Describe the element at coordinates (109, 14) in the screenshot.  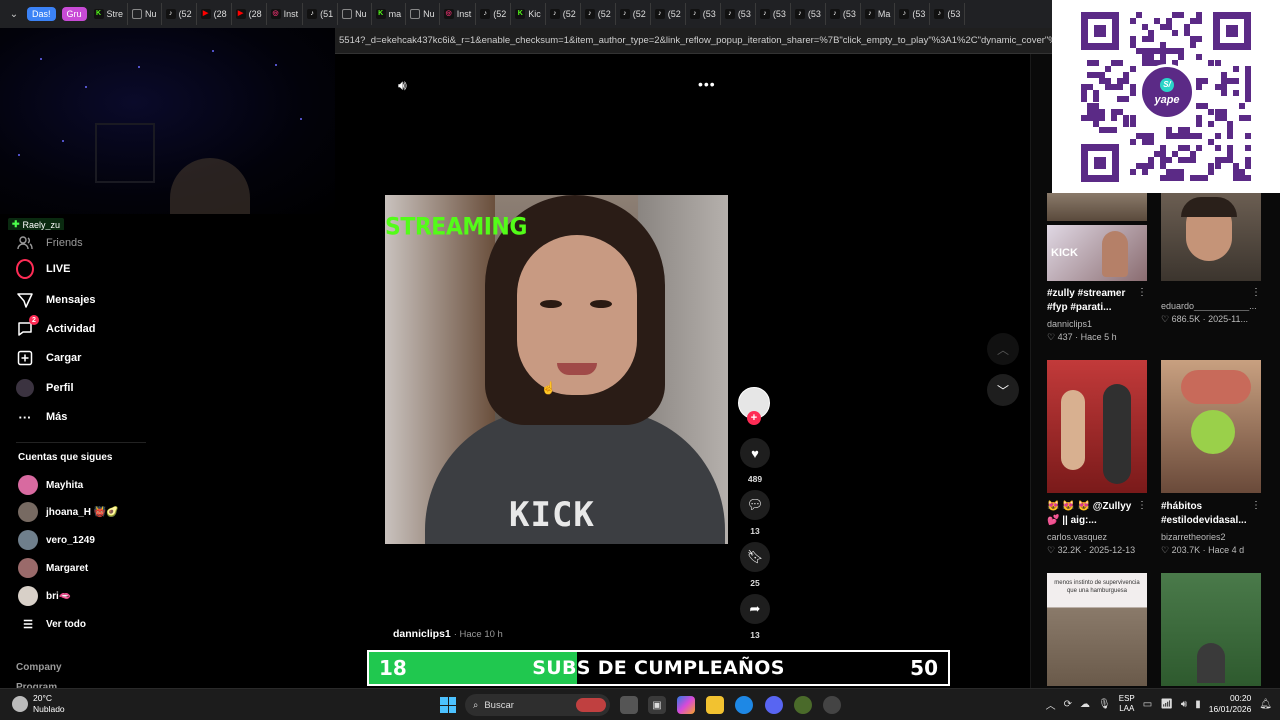
I see `browser-tab: K Stre` at that location.